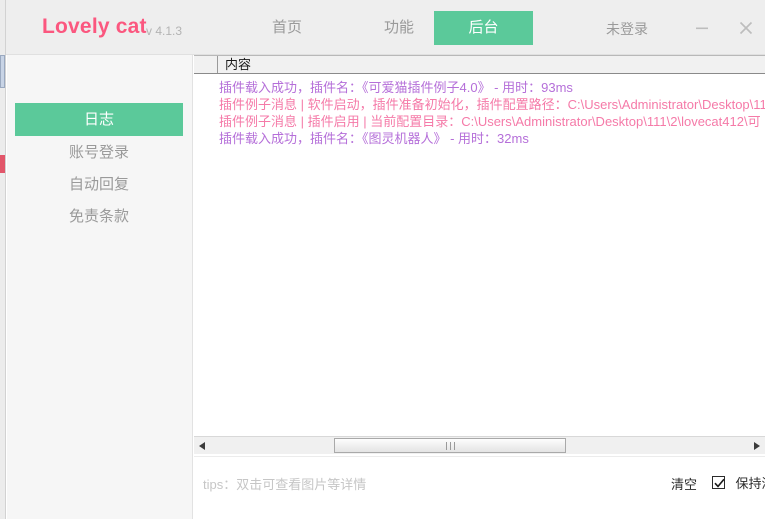  What do you see at coordinates (483, 28) in the screenshot?
I see `nav-tab-backend: 后台` at bounding box center [483, 28].